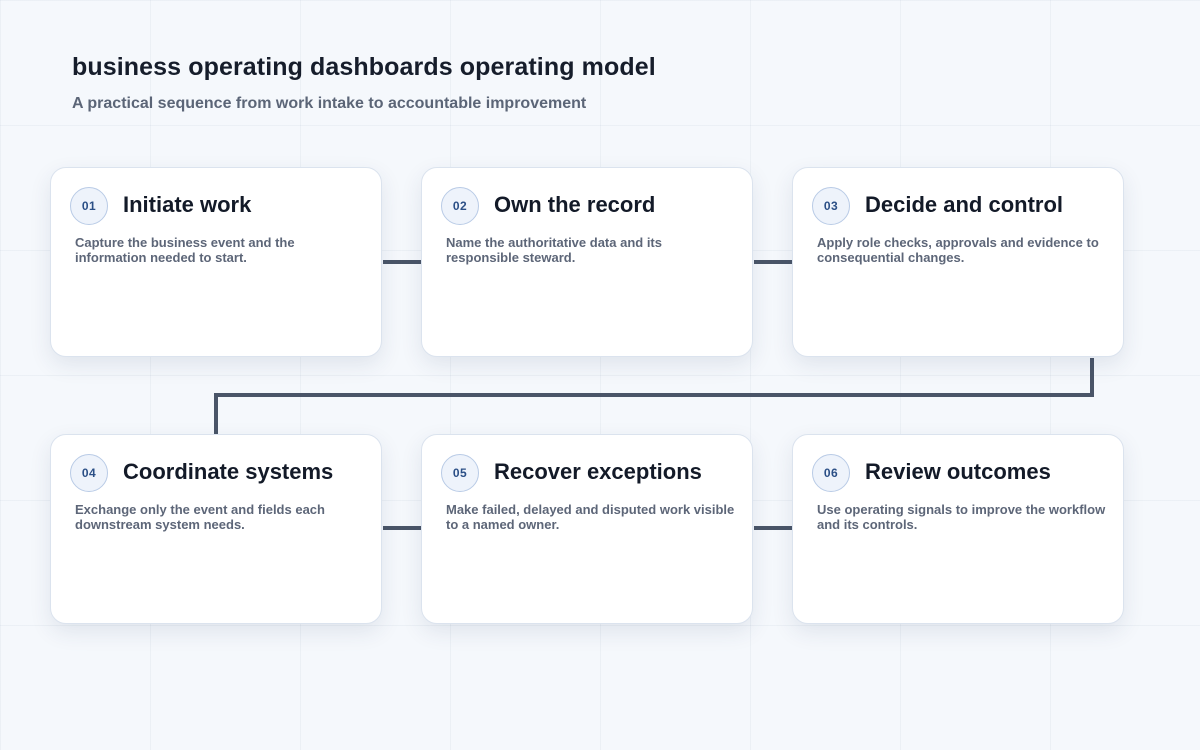 This screenshot has height=750, width=1200. What do you see at coordinates (187, 204) in the screenshot?
I see `step-title: Initiate work` at bounding box center [187, 204].